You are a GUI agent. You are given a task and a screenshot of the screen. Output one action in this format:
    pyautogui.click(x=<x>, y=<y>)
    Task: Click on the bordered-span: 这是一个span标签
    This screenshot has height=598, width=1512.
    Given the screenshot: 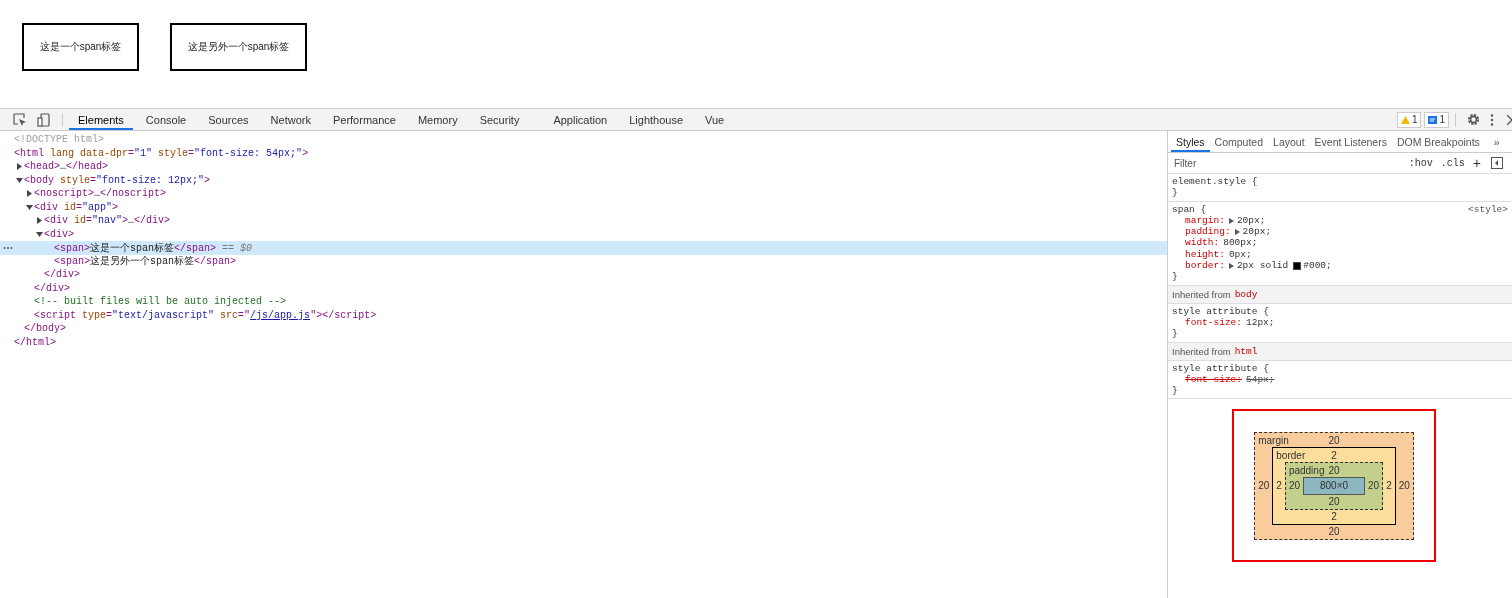 What is the action you would take?
    pyautogui.click(x=80, y=47)
    